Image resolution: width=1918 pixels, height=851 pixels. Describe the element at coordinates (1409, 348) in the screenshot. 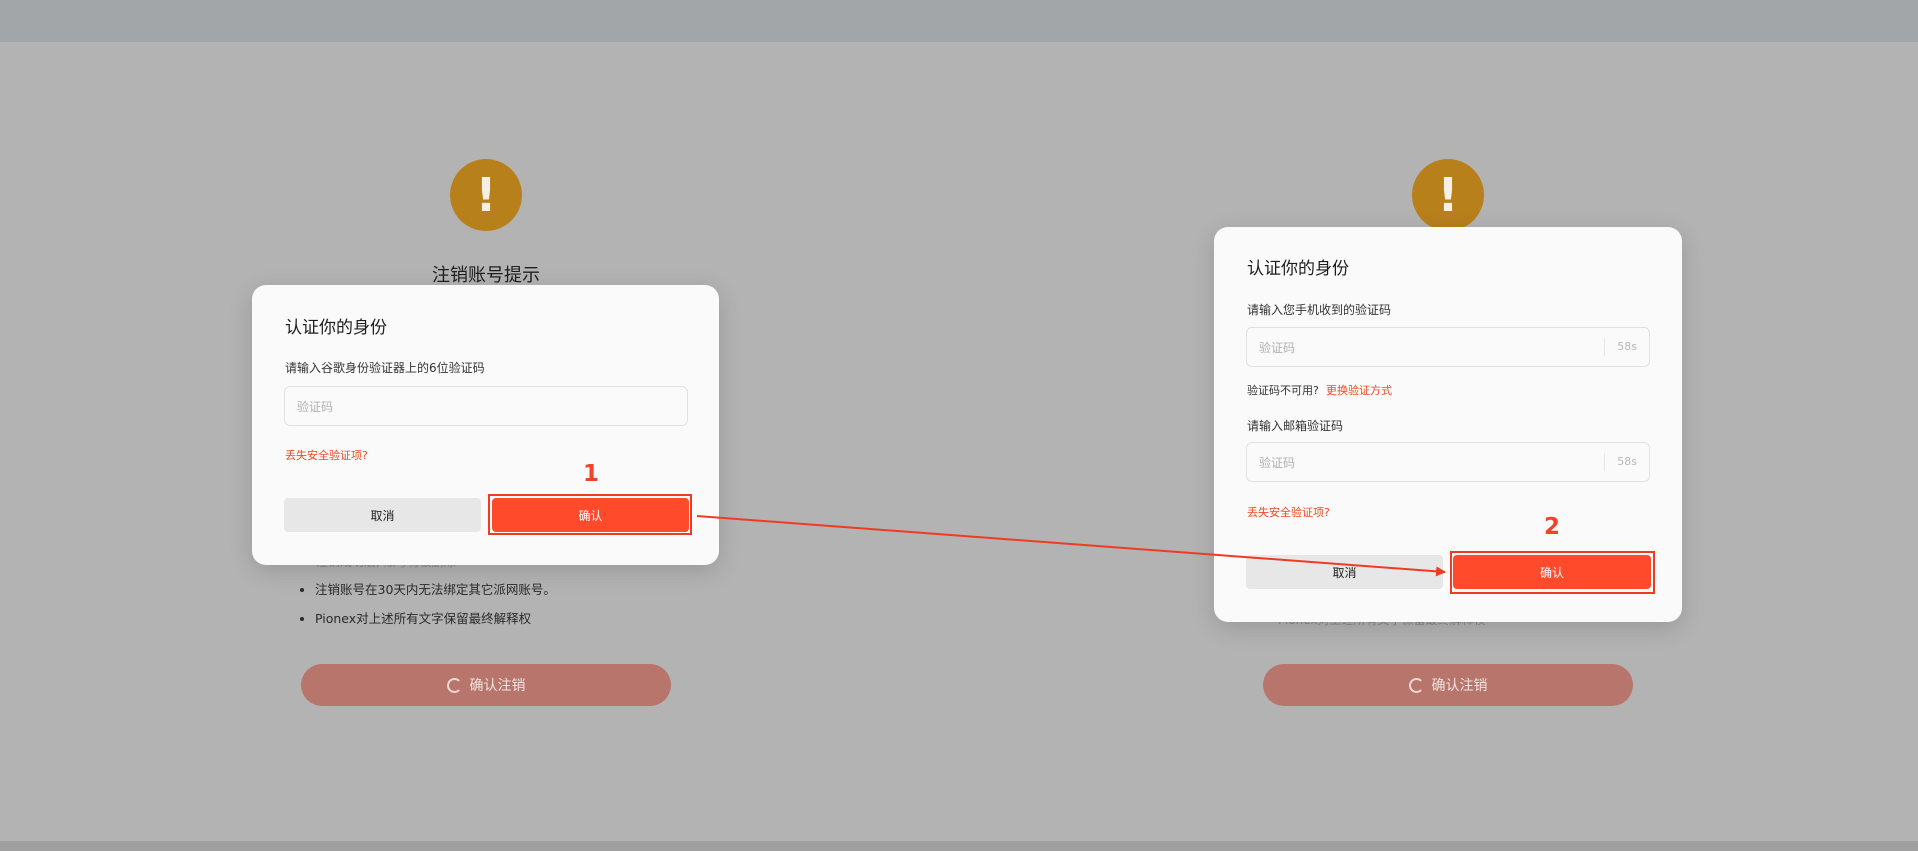

I see `phone-code-input` at that location.